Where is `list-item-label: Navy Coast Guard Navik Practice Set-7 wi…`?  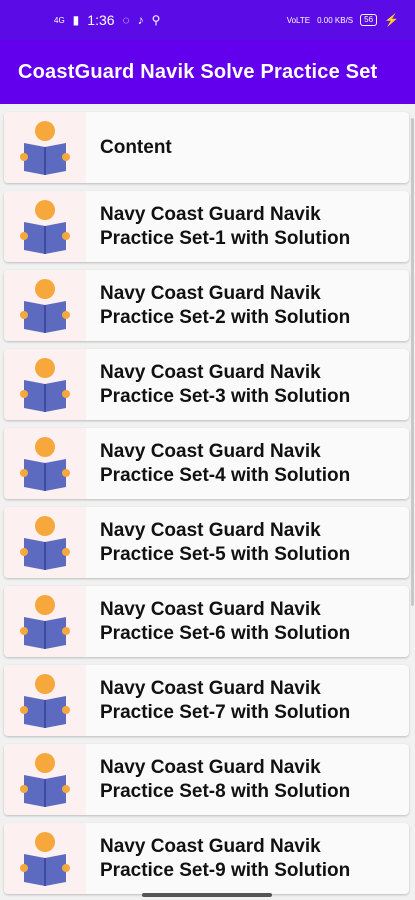
list-item-label: Navy Coast Guard Navik Practice Set-7 wi… is located at coordinates (225, 700).